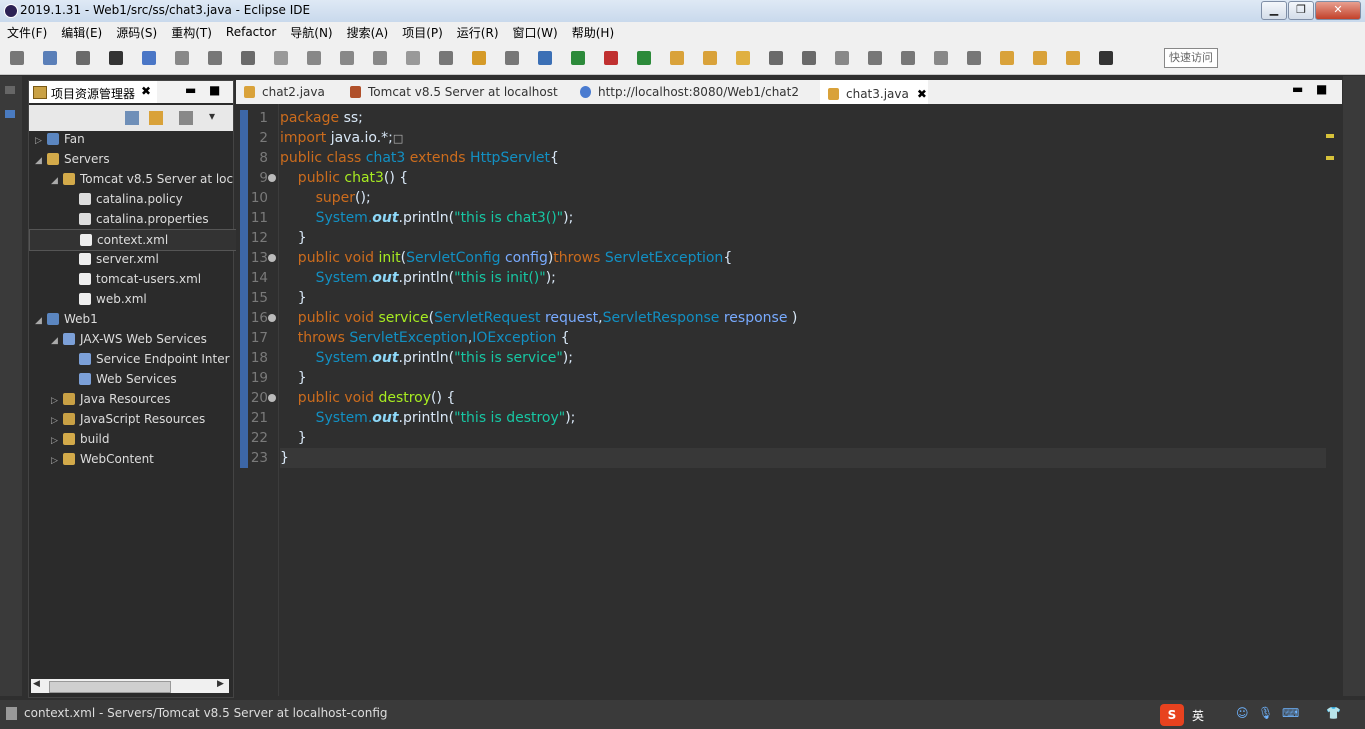  What do you see at coordinates (156, 118) in the screenshot?
I see `link-with-editor-icon` at bounding box center [156, 118].